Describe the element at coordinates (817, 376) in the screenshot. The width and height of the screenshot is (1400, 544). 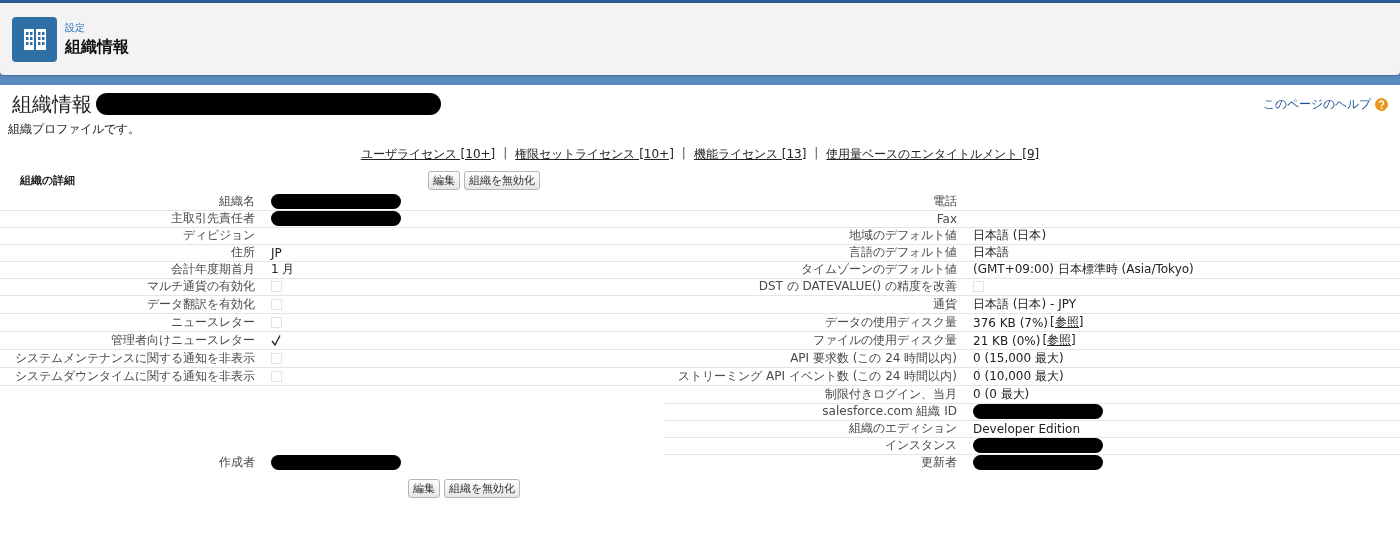
I see `field-label: ストリーミング API イベント数 (この 24 時間以内)` at that location.